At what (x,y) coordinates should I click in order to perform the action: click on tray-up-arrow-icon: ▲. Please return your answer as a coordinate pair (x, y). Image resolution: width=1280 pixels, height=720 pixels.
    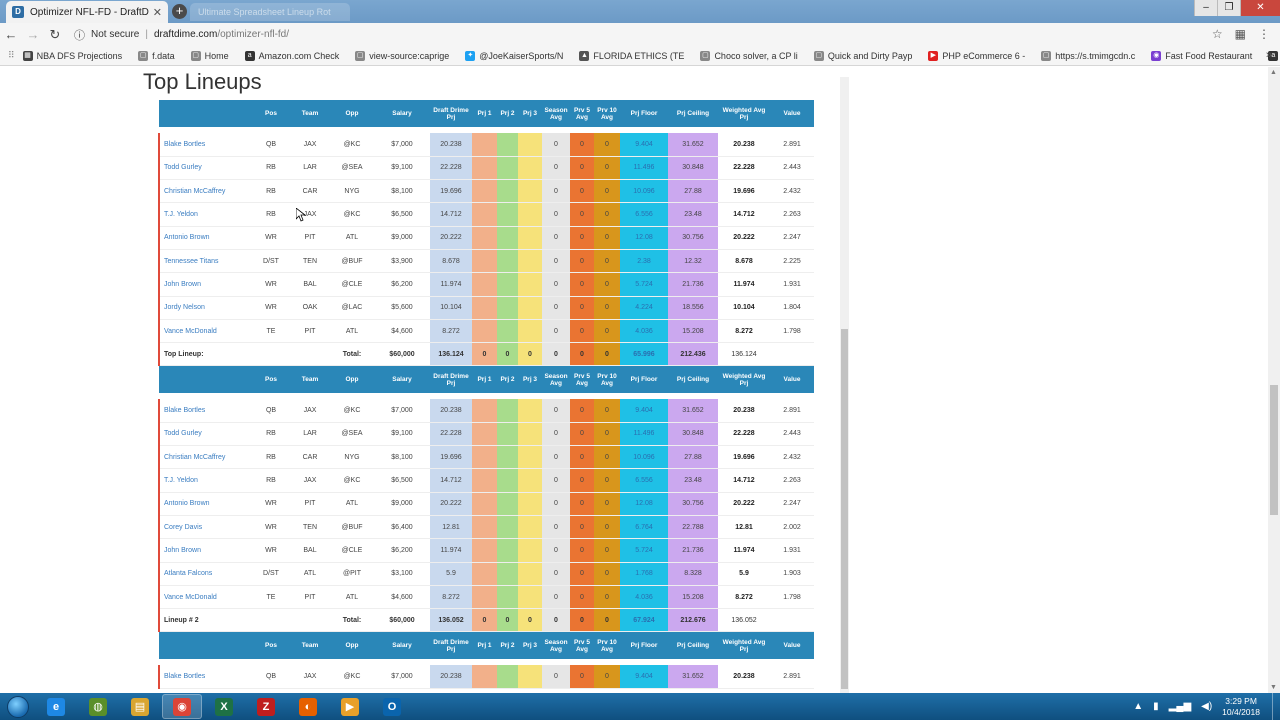
    Looking at the image, I should click on (1138, 706).